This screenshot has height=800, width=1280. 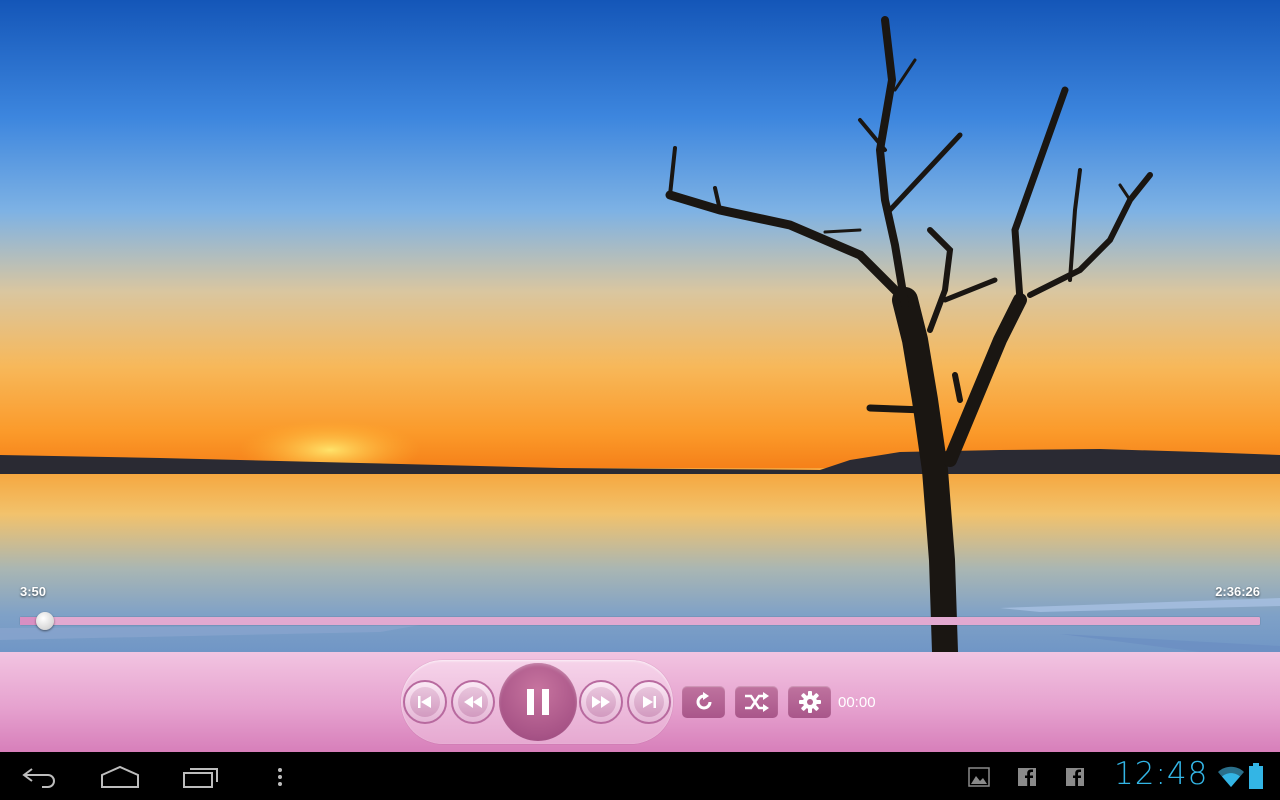 What do you see at coordinates (1256, 776) in the screenshot?
I see `battery-icon` at bounding box center [1256, 776].